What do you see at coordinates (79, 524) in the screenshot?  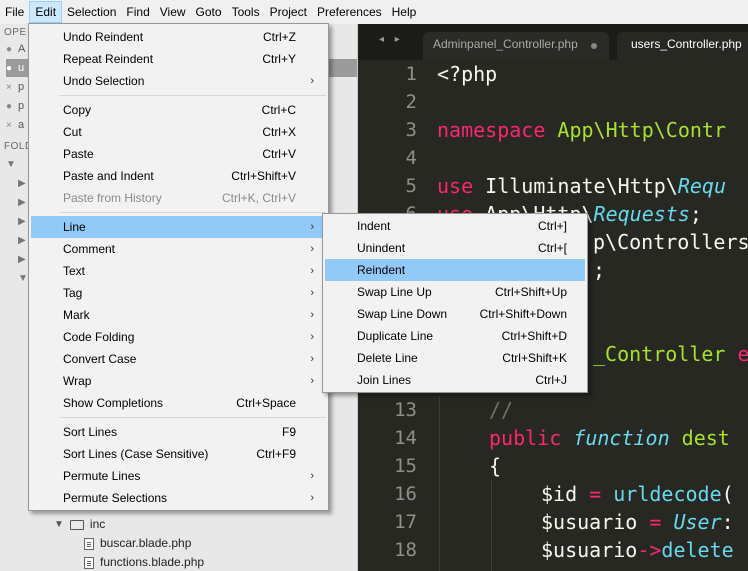 I see `folder-inc: ▼ inc` at bounding box center [79, 524].